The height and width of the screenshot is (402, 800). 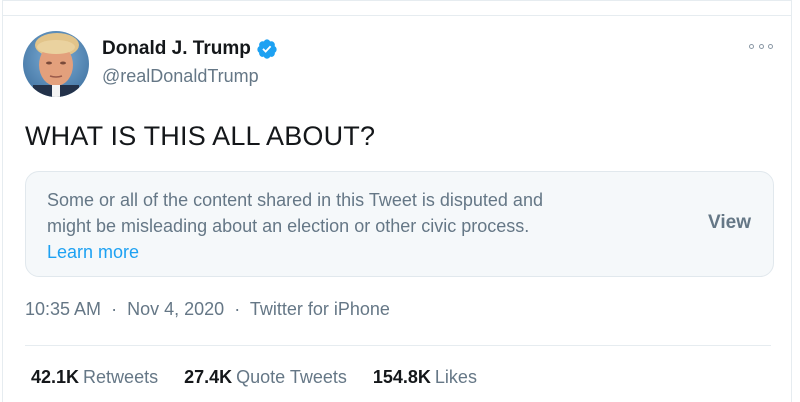 What do you see at coordinates (291, 377) in the screenshot?
I see `quote-tweets-label: Quote Tweets` at bounding box center [291, 377].